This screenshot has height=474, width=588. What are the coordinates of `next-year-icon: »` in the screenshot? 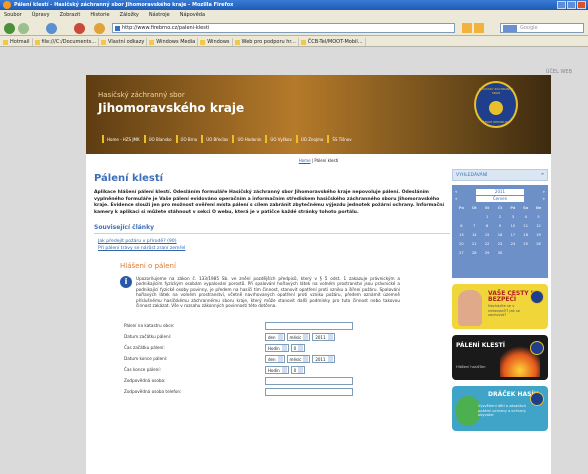 It's located at (544, 191).